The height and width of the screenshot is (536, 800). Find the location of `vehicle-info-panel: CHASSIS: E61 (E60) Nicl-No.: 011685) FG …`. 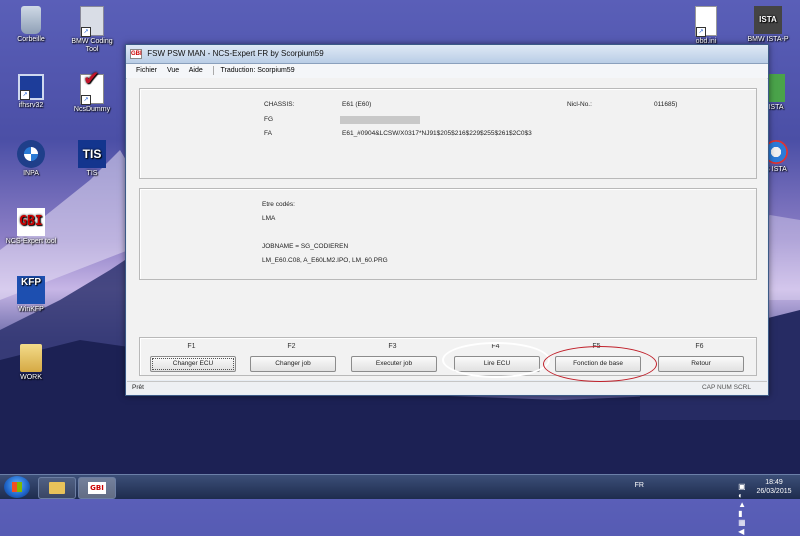

vehicle-info-panel: CHASSIS: E61 (E60) Nicl-No.: 011685) FG … is located at coordinates (448, 133).